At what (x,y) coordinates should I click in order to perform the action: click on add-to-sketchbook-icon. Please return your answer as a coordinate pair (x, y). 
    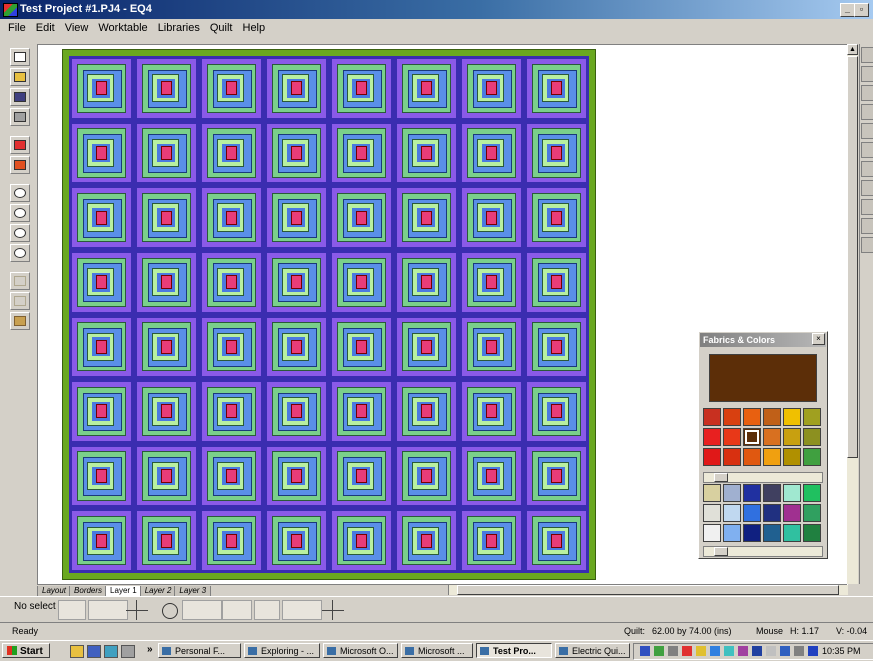
    Looking at the image, I should click on (20, 145).